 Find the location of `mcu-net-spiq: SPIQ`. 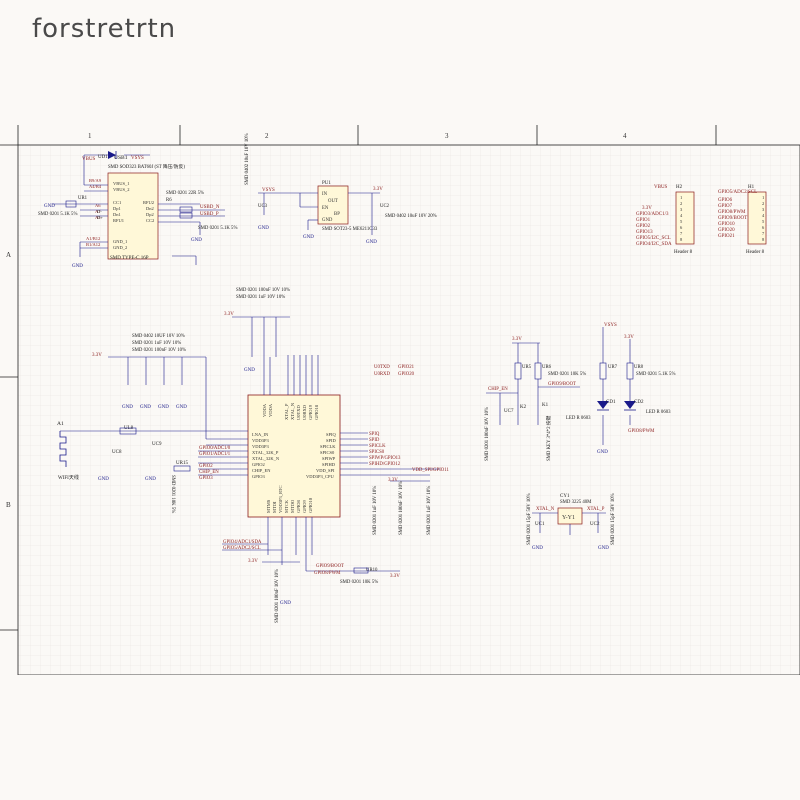

mcu-net-spiq: SPIQ is located at coordinates (374, 434).